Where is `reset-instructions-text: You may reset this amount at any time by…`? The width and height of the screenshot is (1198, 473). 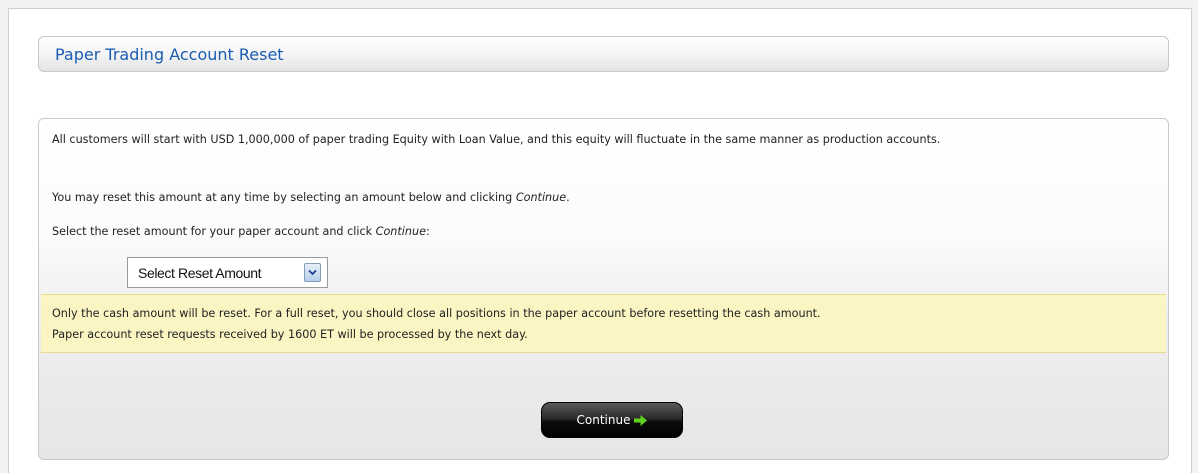
reset-instructions-text: You may reset this amount at any time by… is located at coordinates (284, 197).